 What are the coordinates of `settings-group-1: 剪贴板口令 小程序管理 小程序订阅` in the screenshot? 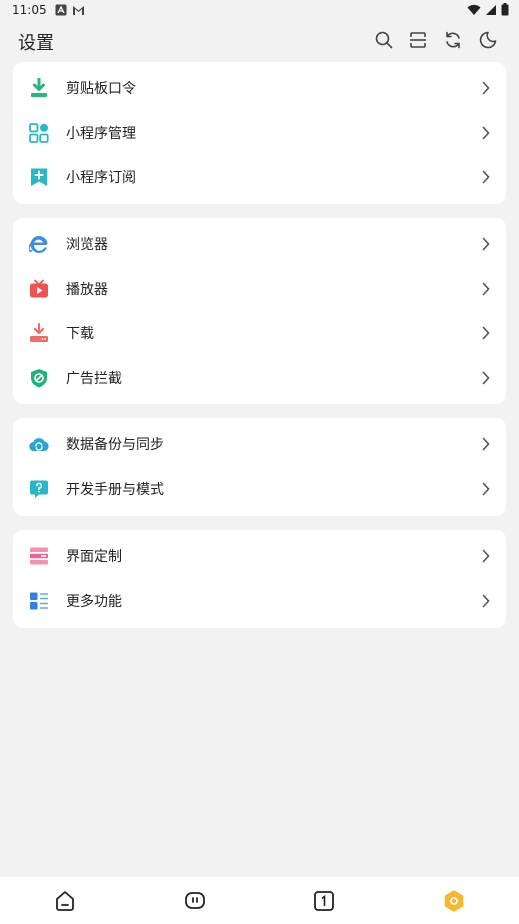 It's located at (259, 133).